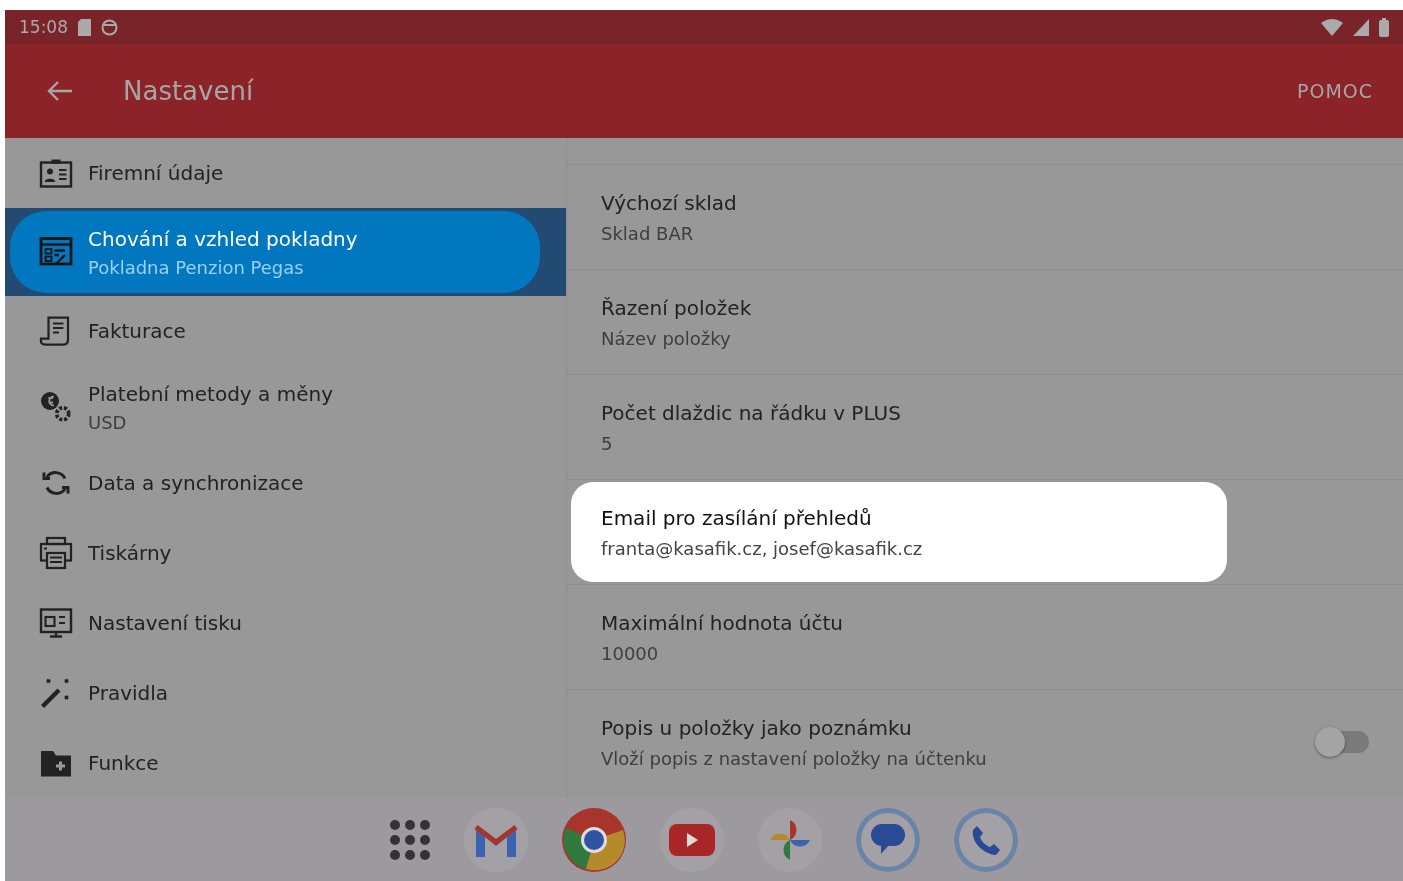 The width and height of the screenshot is (1403, 881). Describe the element at coordinates (737, 517) in the screenshot. I see `setting-title: Email pro zasílání přehledů` at that location.